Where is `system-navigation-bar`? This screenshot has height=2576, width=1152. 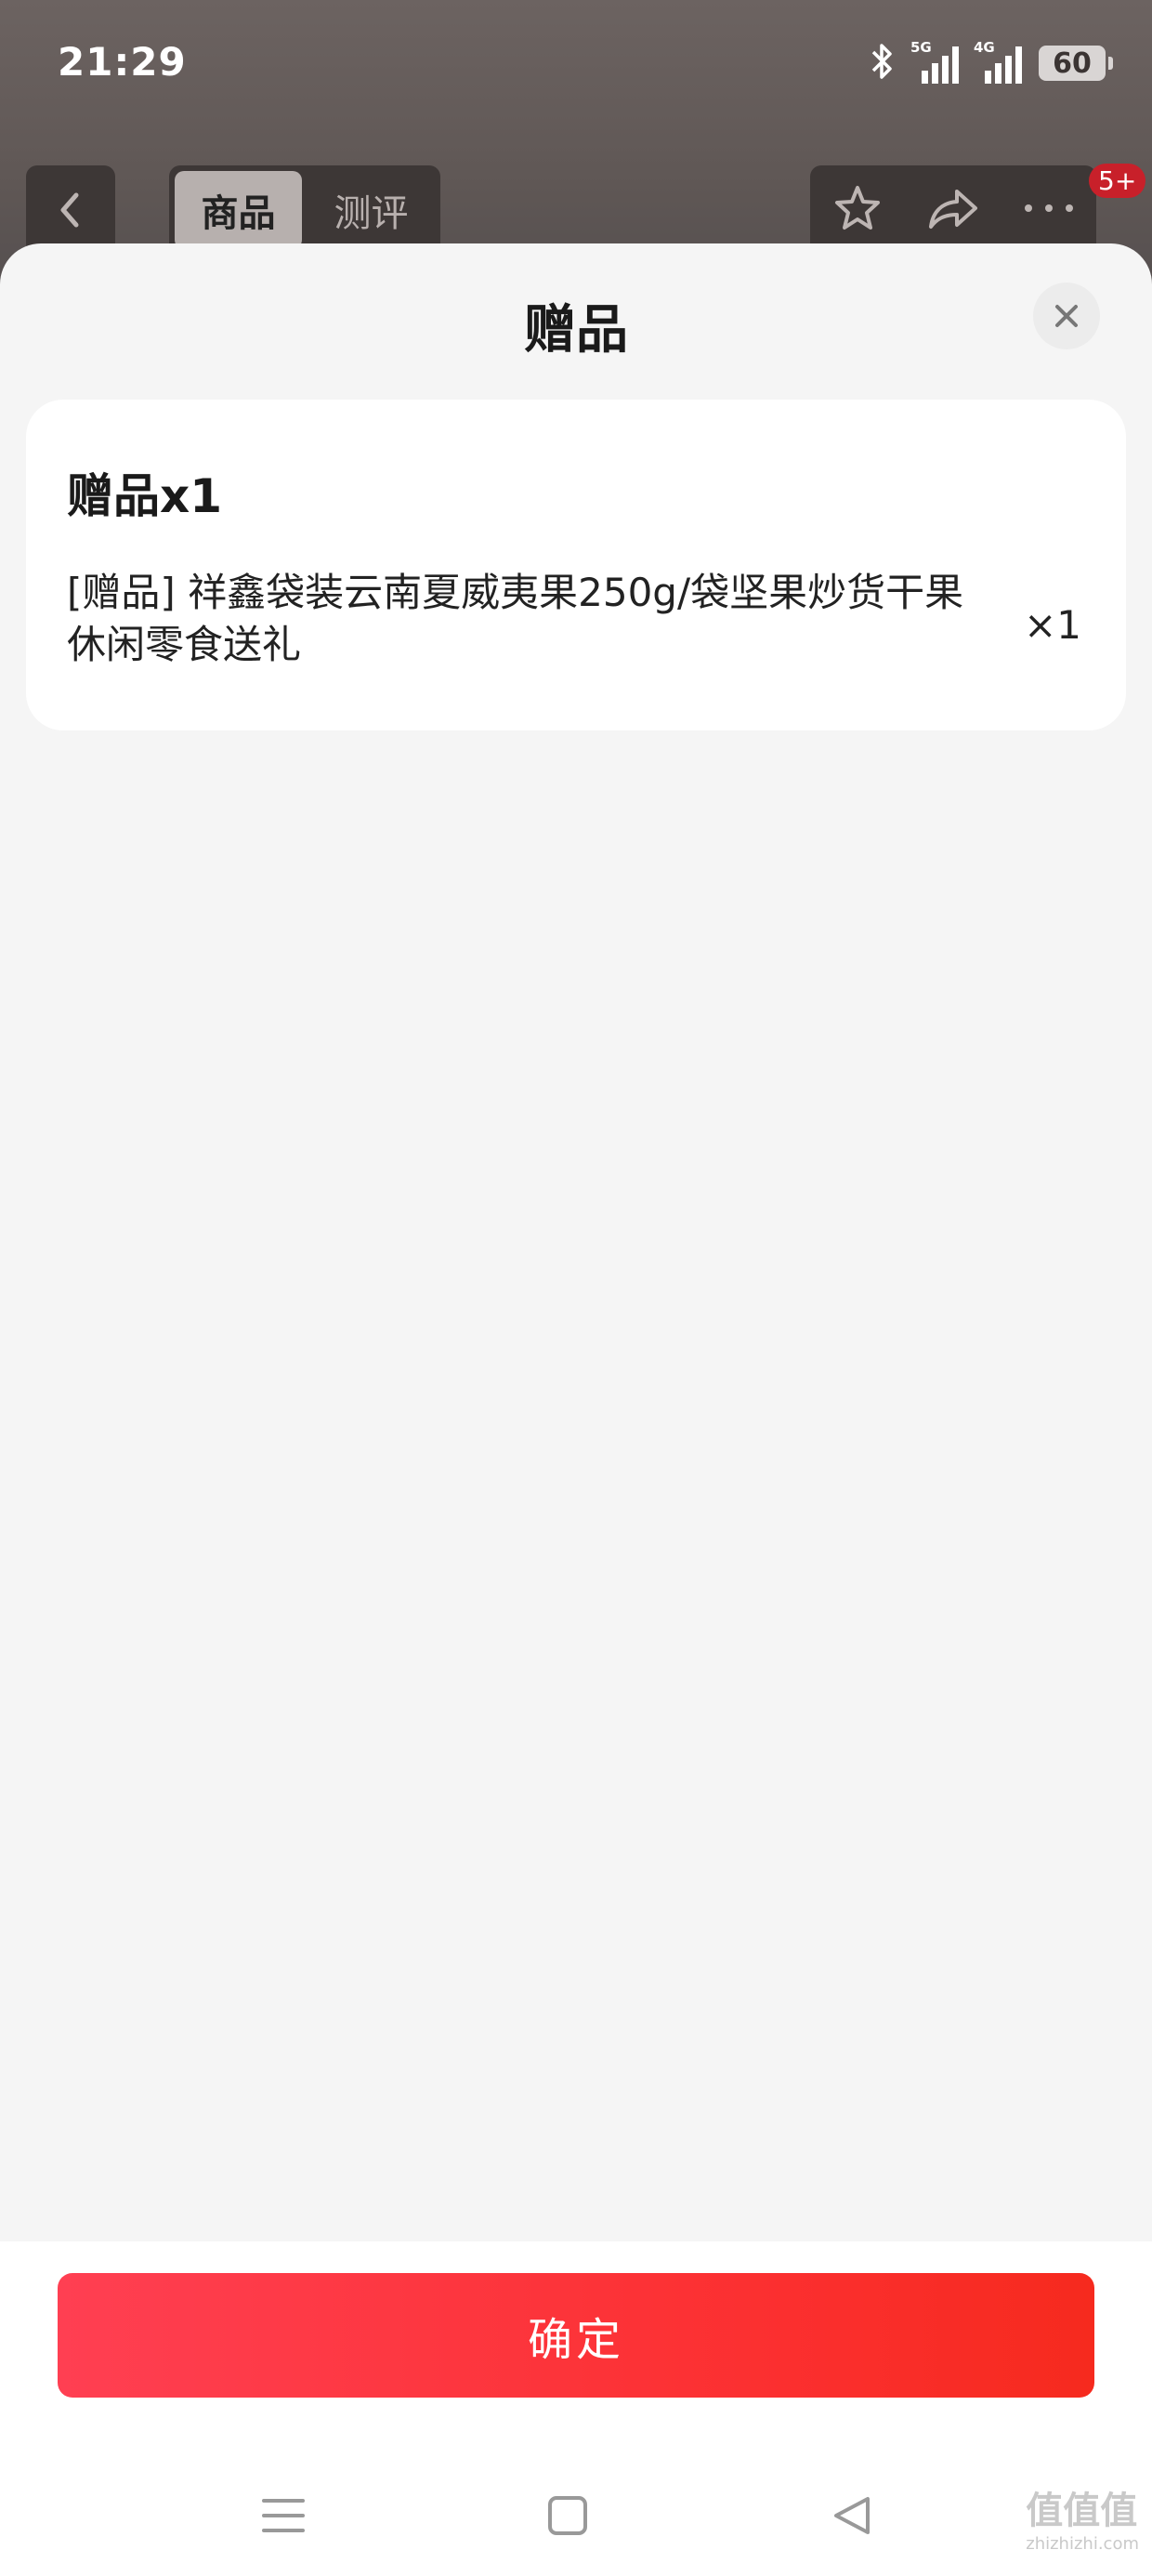 system-navigation-bar is located at coordinates (576, 2515).